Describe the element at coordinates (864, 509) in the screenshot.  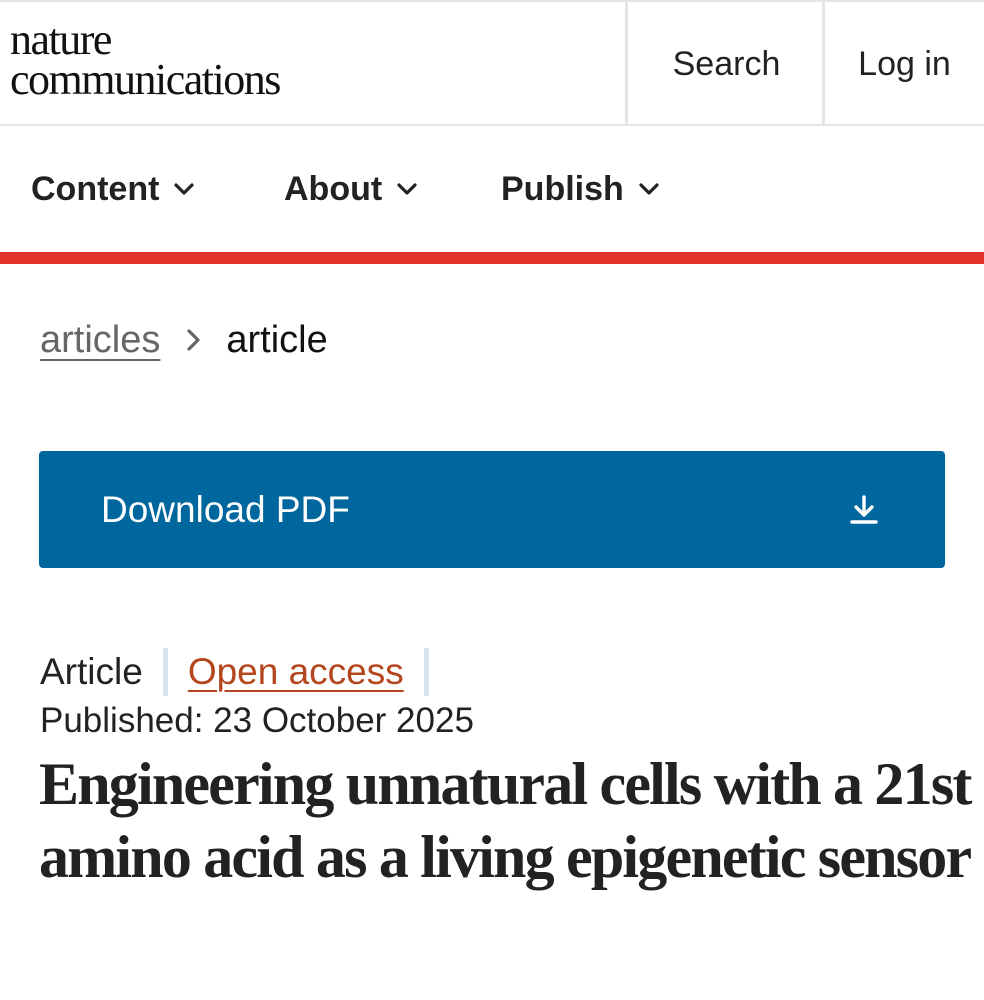
I see `download-icon` at that location.